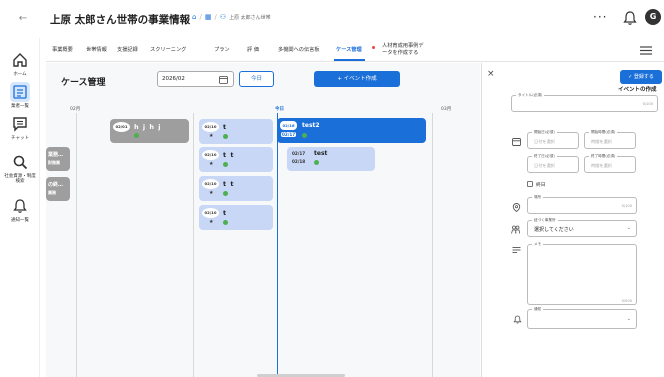 This screenshot has height=377, width=664. Describe the element at coordinates (299, 153) in the screenshot. I see `event-start-date: 02/17` at that location.